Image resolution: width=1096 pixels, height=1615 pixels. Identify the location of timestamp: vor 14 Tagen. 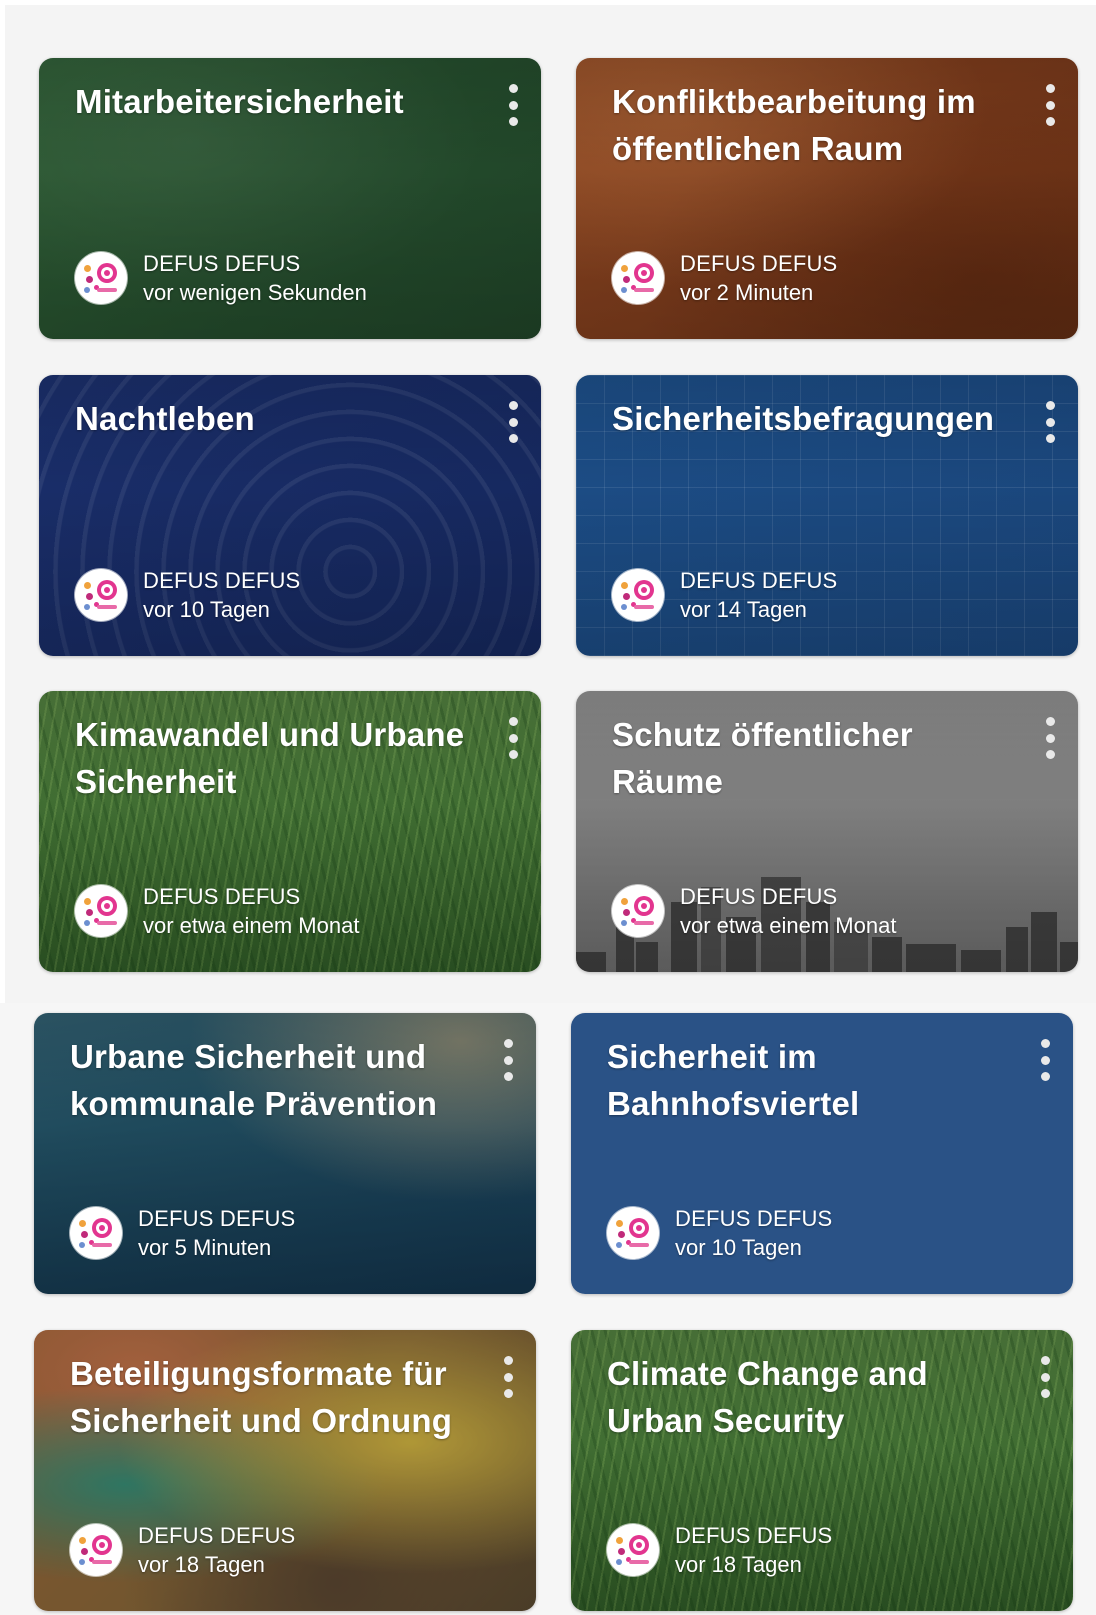
(743, 609).